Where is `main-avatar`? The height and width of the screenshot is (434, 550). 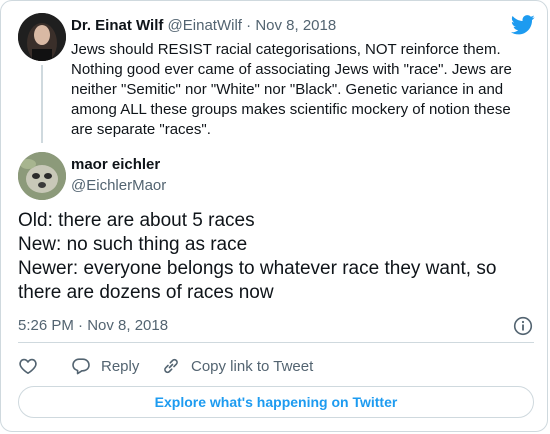
main-avatar is located at coordinates (42, 176).